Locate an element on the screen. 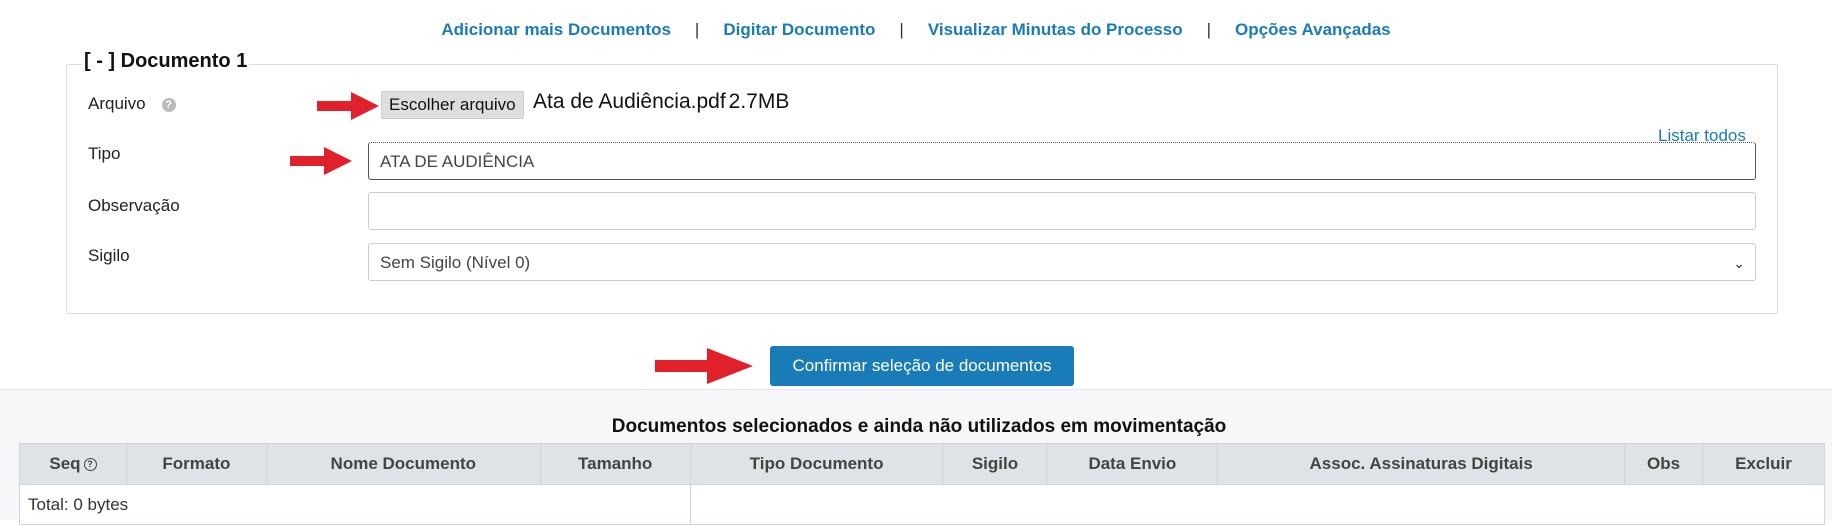  column-header-nome-documento: Nome Documento is located at coordinates (403, 464).